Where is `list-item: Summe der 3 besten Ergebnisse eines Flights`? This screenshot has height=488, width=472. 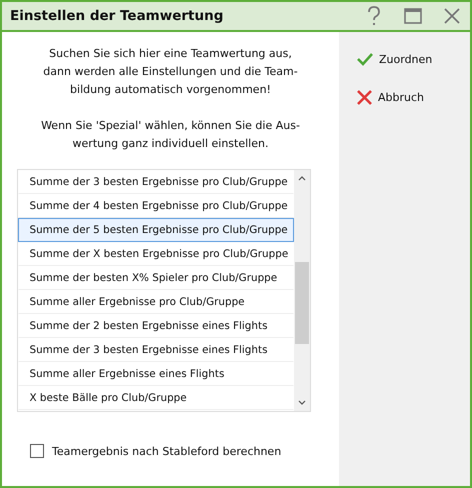 list-item: Summe der 3 besten Ergebnisse eines Flights is located at coordinates (156, 350).